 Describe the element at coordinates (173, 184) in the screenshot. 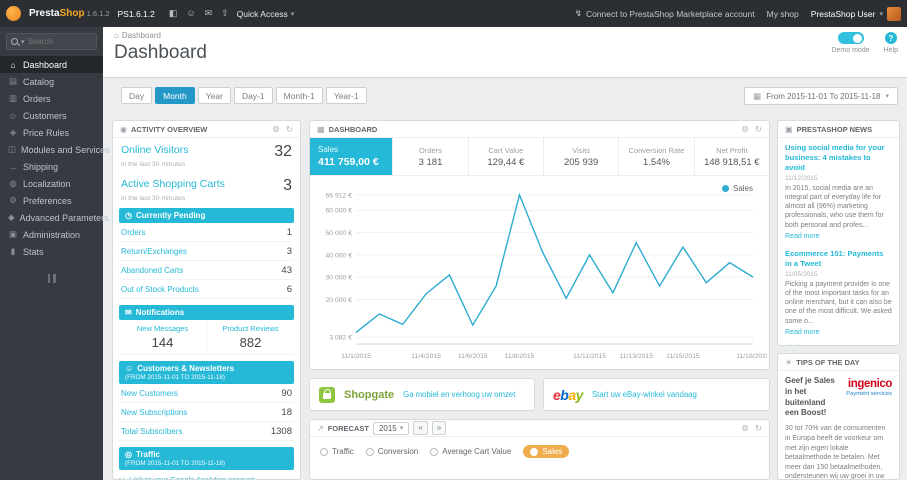

I see `active-carts-label: Active Shopping Carts` at that location.